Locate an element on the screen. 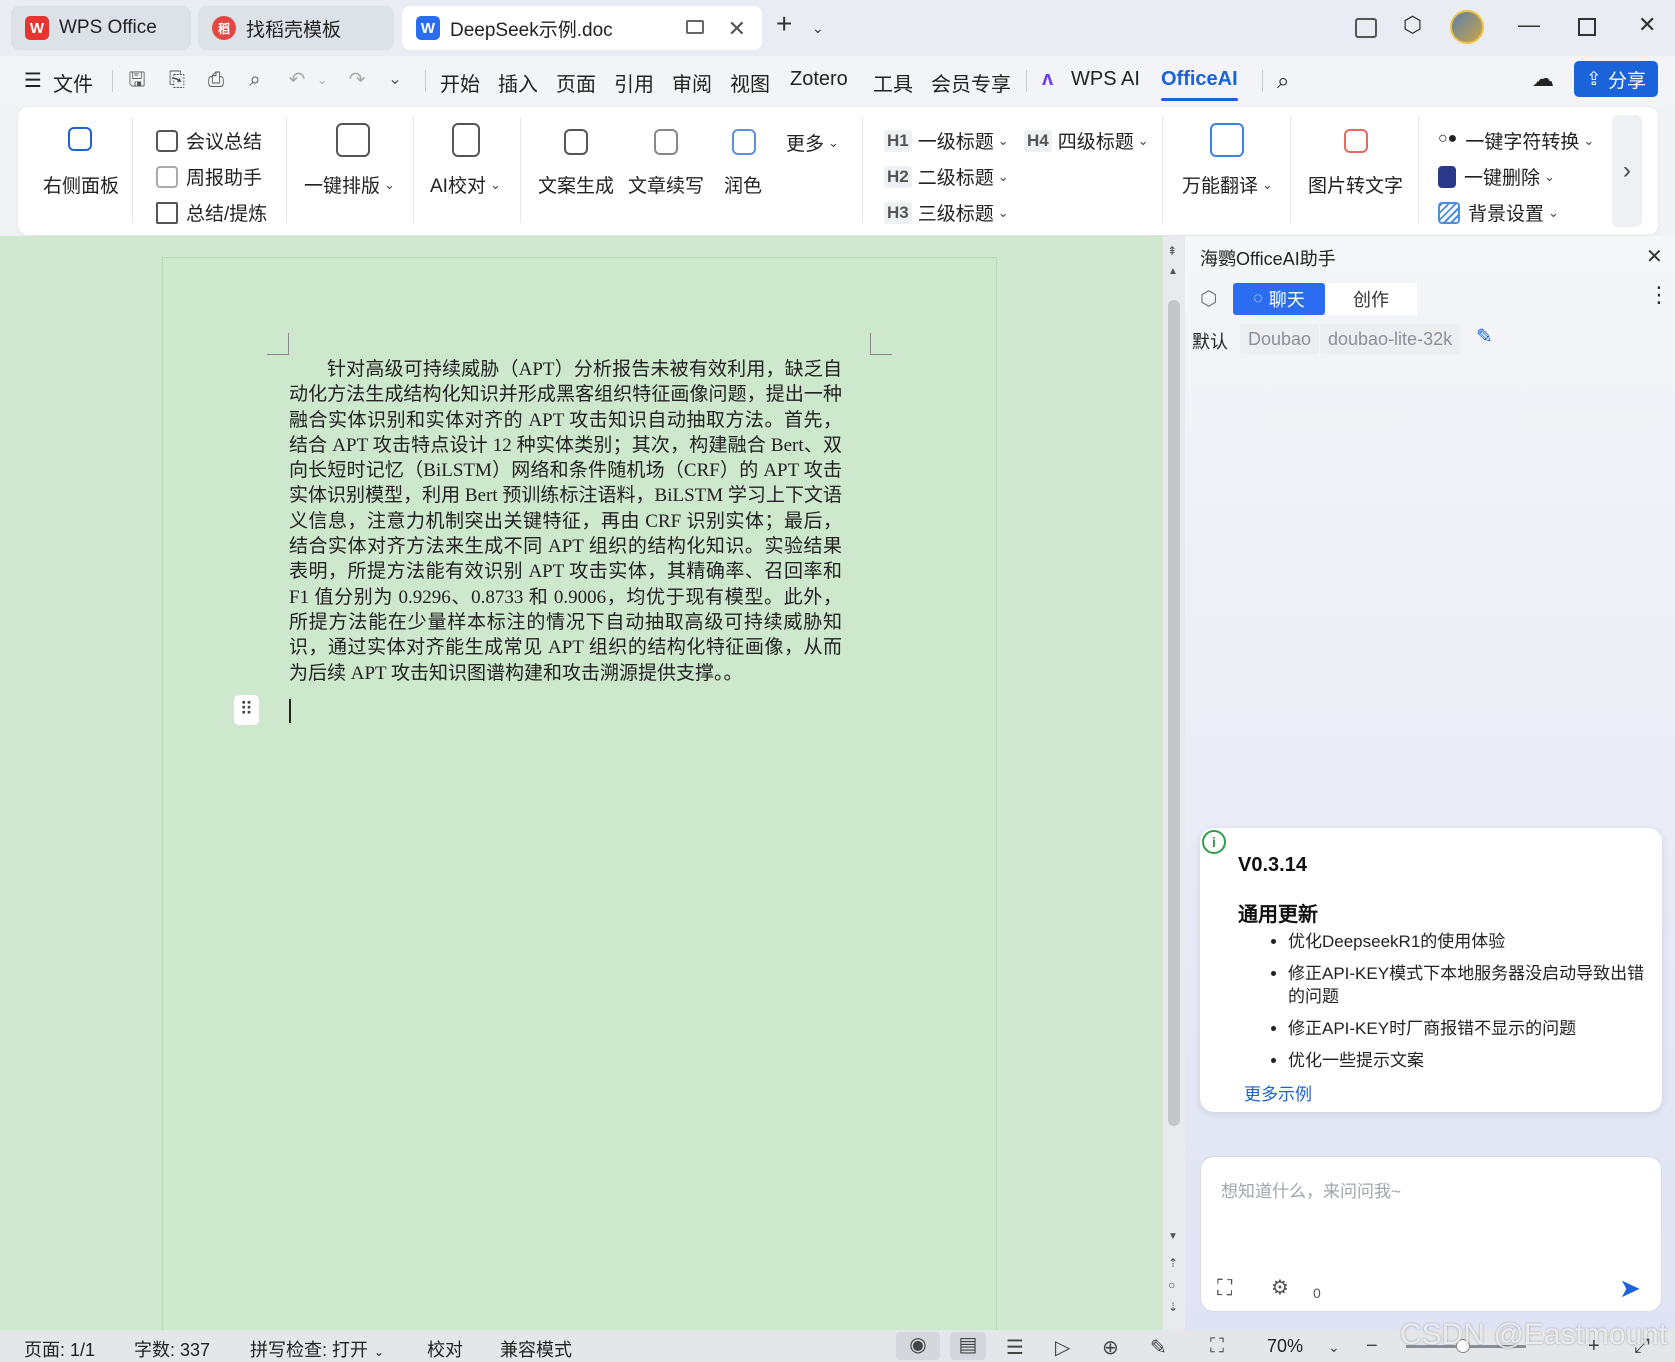 This screenshot has width=1675, height=1362. write-icon: ✎ is located at coordinates (1158, 1347).